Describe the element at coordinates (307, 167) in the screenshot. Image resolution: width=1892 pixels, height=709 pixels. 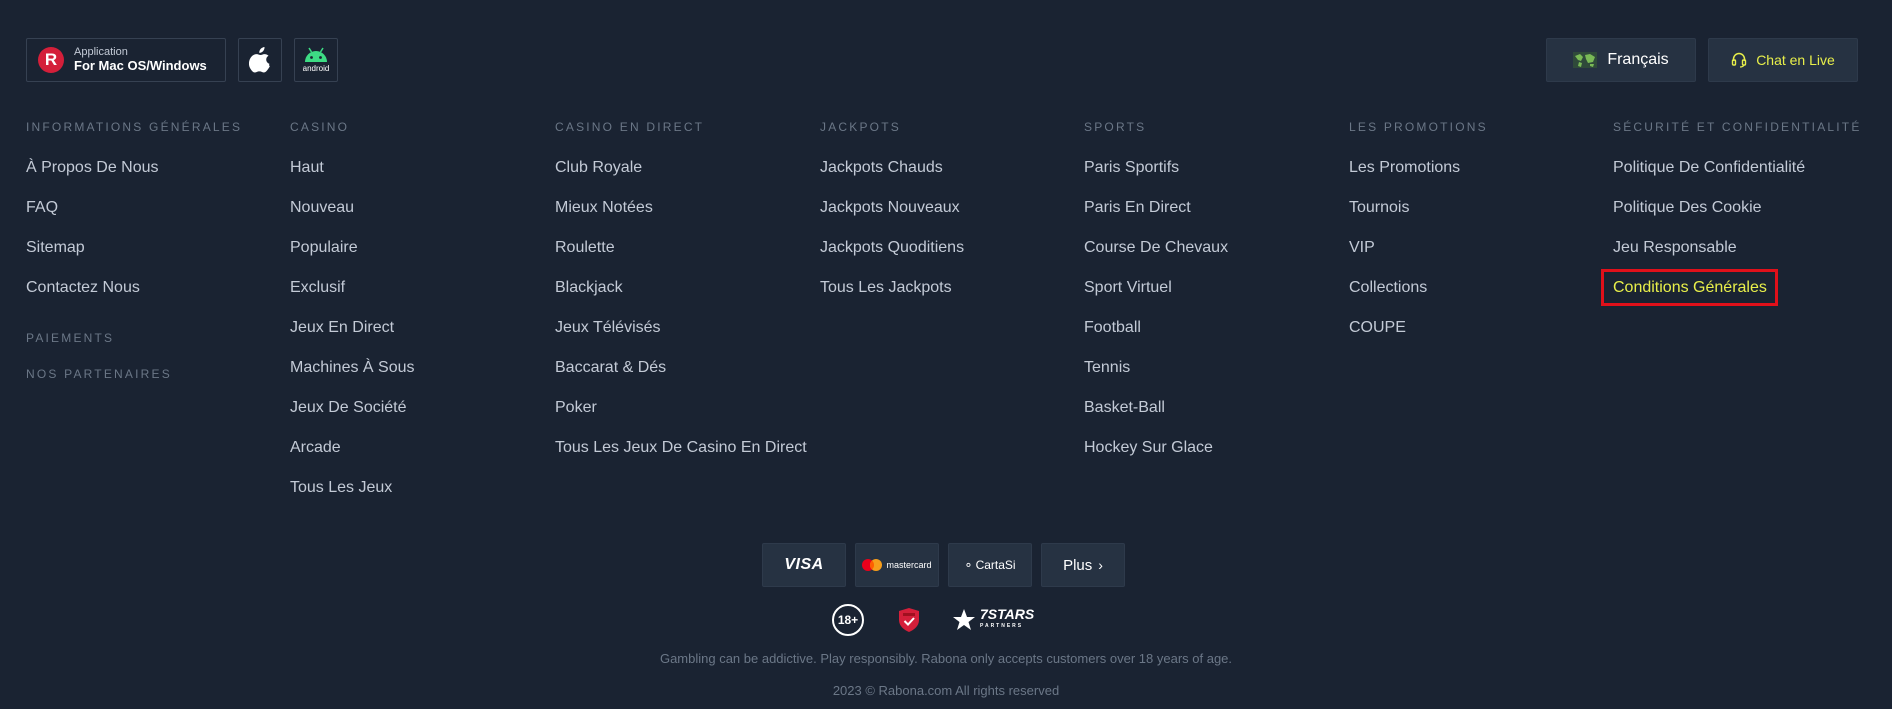
I see `footer-link-text: Haut` at that location.